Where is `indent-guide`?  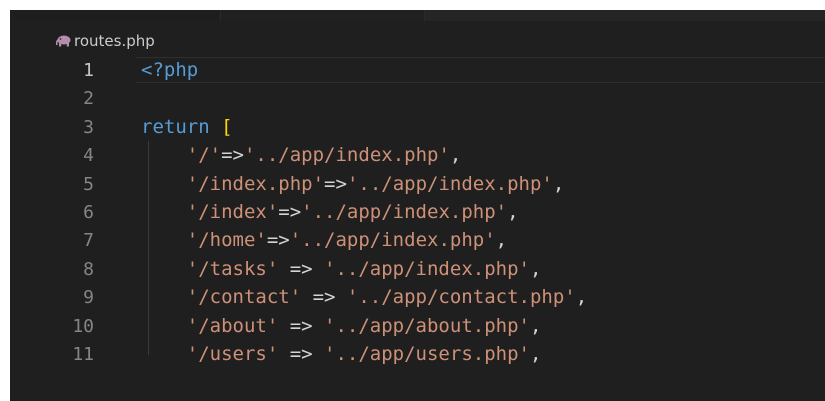
indent-guide is located at coordinates (148, 248).